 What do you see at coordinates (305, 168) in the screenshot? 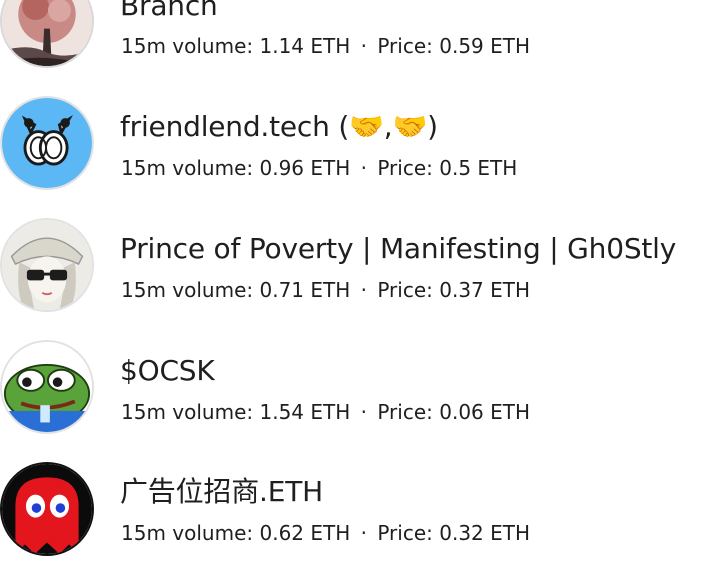
I see `volume-value: 0.96 ETH` at bounding box center [305, 168].